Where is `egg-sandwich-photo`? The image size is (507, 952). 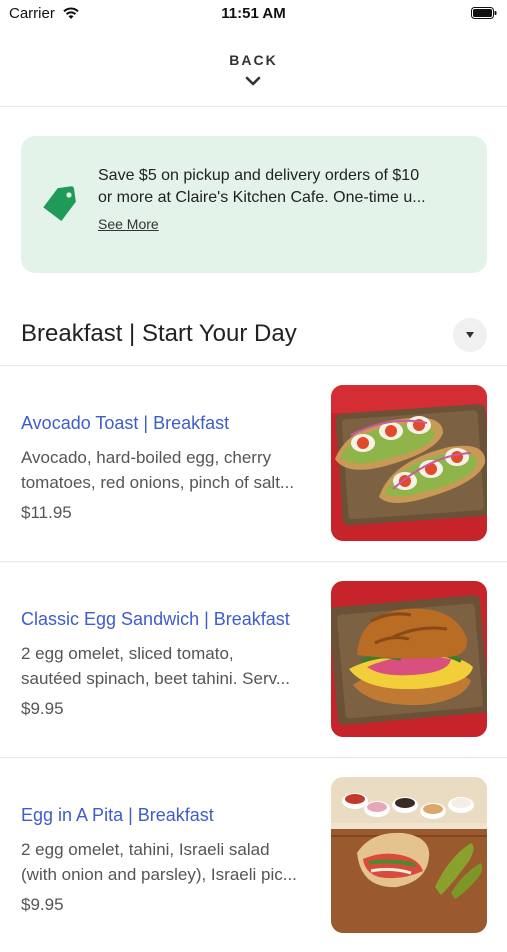
egg-sandwich-photo is located at coordinates (409, 659).